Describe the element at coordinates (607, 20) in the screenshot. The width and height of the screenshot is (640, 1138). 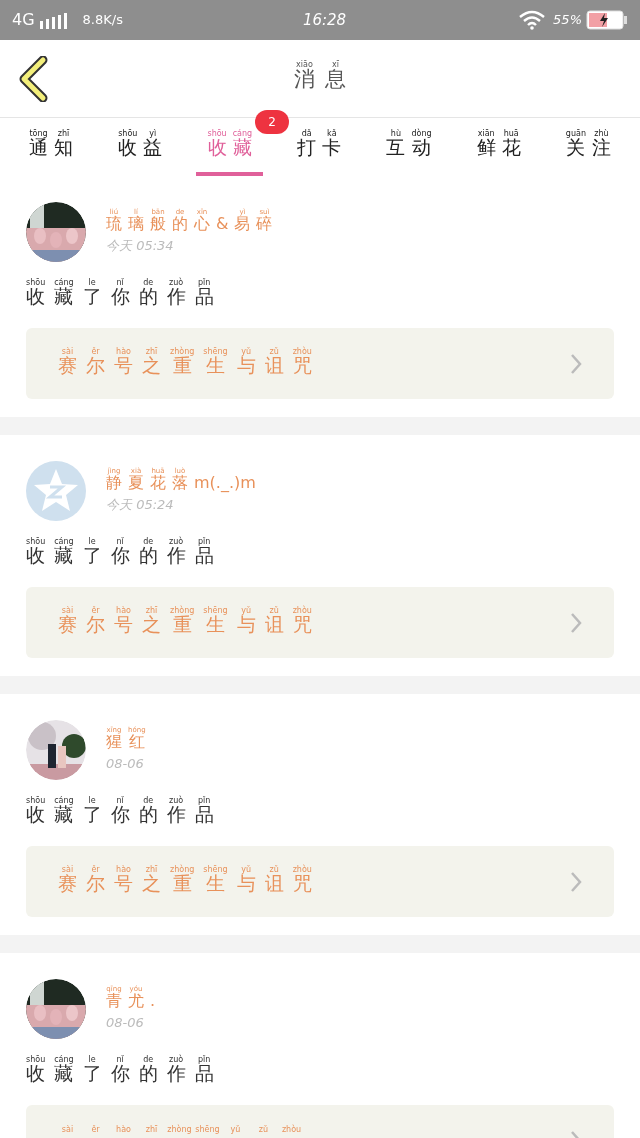
I see `battery-icon` at that location.